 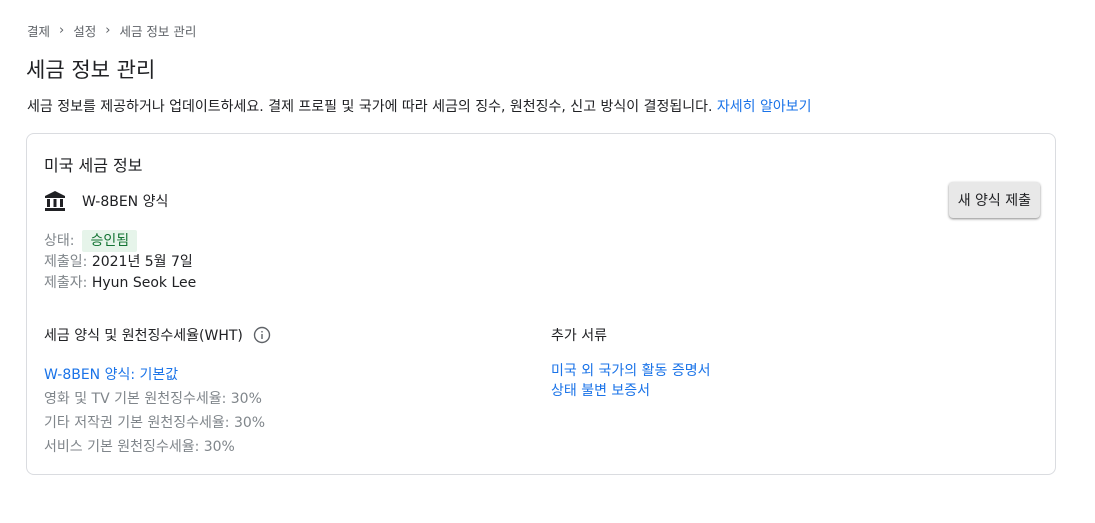 What do you see at coordinates (111, 30) in the screenshot?
I see `breadcrumb: 결제 › 설정 › 세금 정보 관리` at bounding box center [111, 30].